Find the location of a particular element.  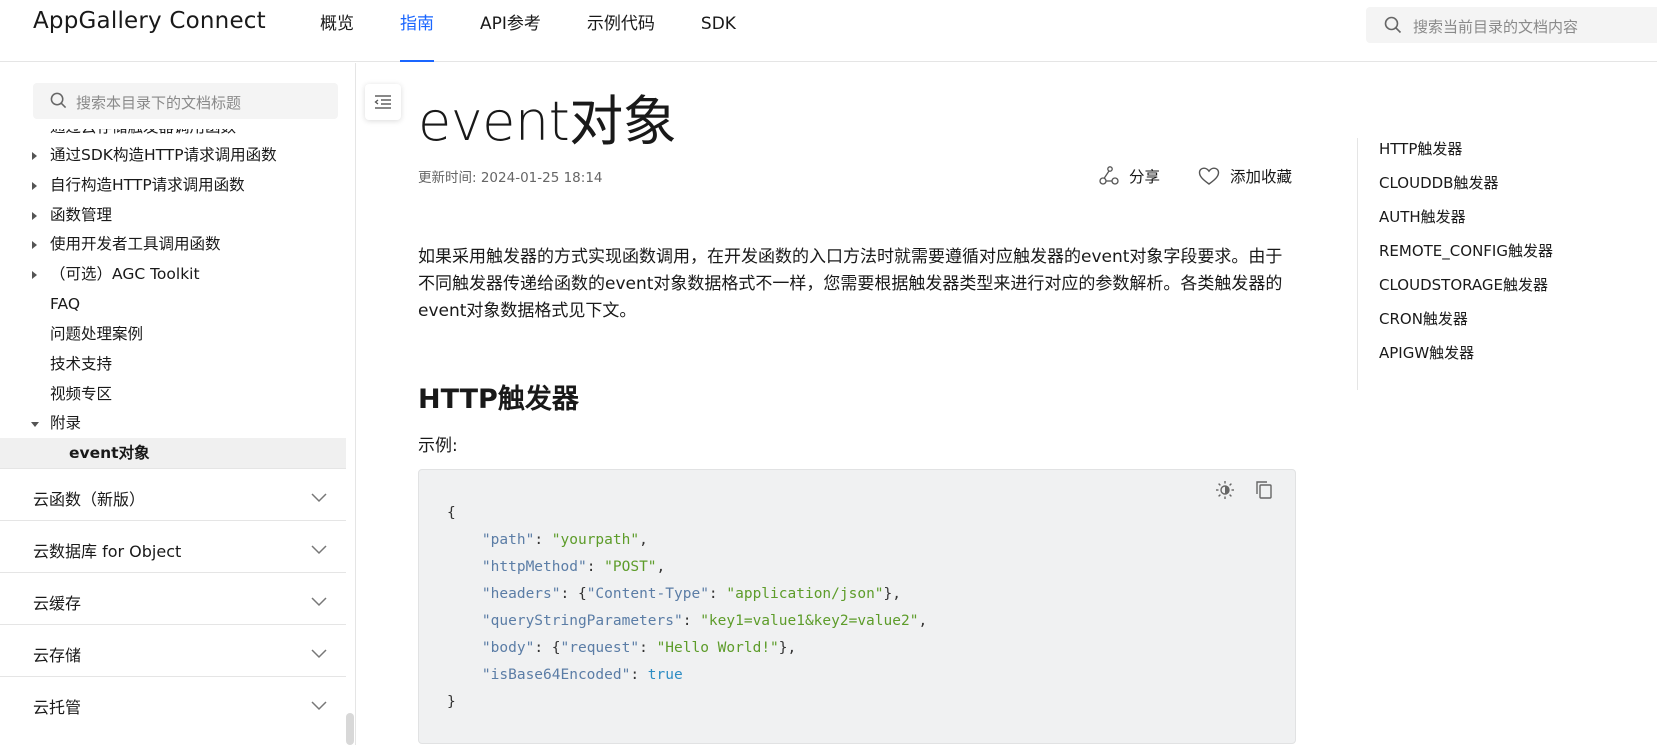

tree-item-label: 技术支持 is located at coordinates (81, 364).